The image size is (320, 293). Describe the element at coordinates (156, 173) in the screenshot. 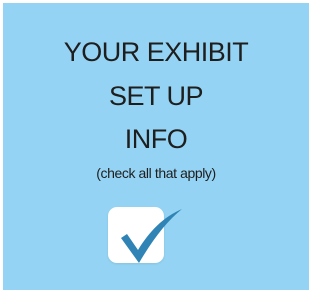

I see `card-subtitle: (check all that apply)` at that location.